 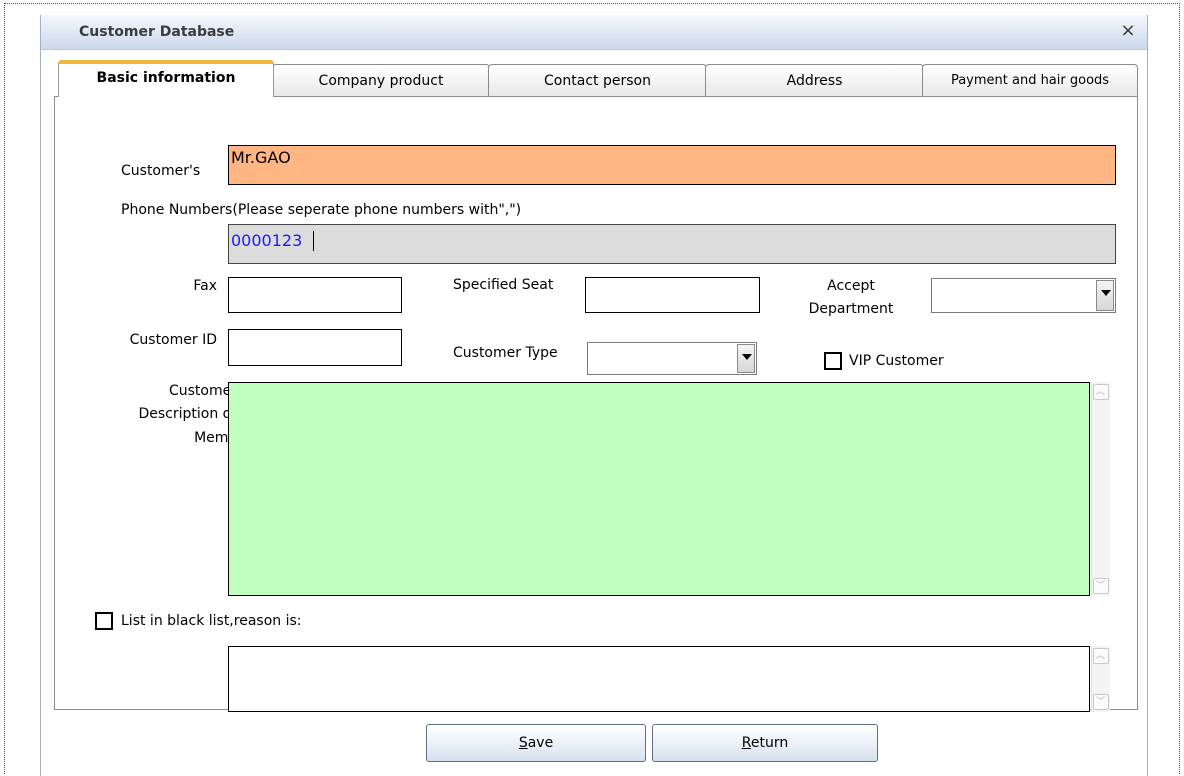 What do you see at coordinates (672, 358) in the screenshot?
I see `customer-type-select` at bounding box center [672, 358].